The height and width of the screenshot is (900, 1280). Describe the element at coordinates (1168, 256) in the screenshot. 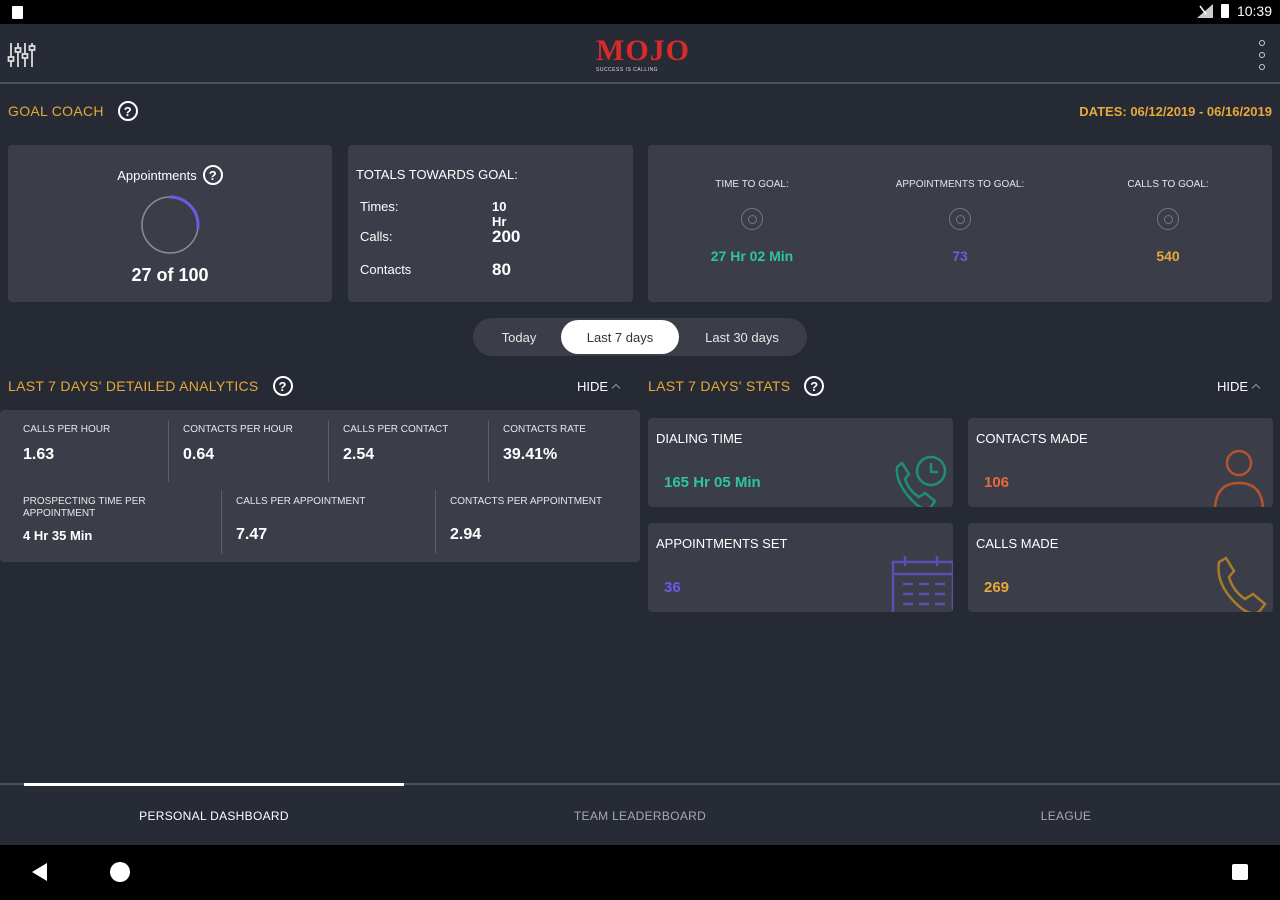

I see `goal-value: 540` at that location.